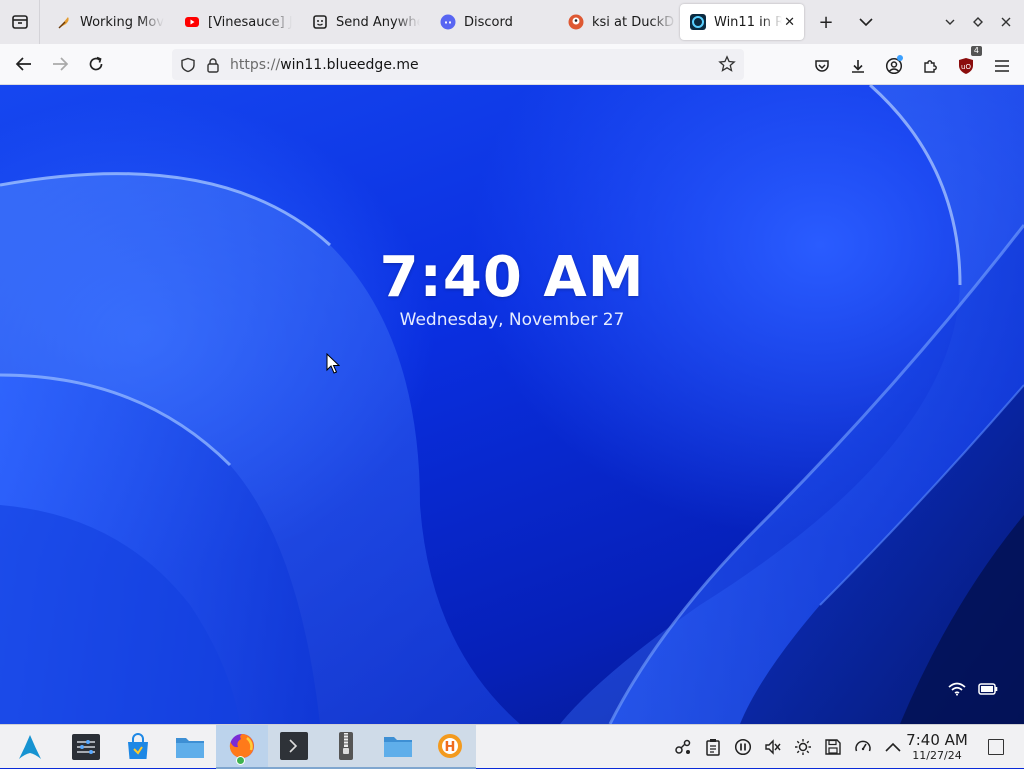  I want to click on wifi-icon, so click(957, 689).